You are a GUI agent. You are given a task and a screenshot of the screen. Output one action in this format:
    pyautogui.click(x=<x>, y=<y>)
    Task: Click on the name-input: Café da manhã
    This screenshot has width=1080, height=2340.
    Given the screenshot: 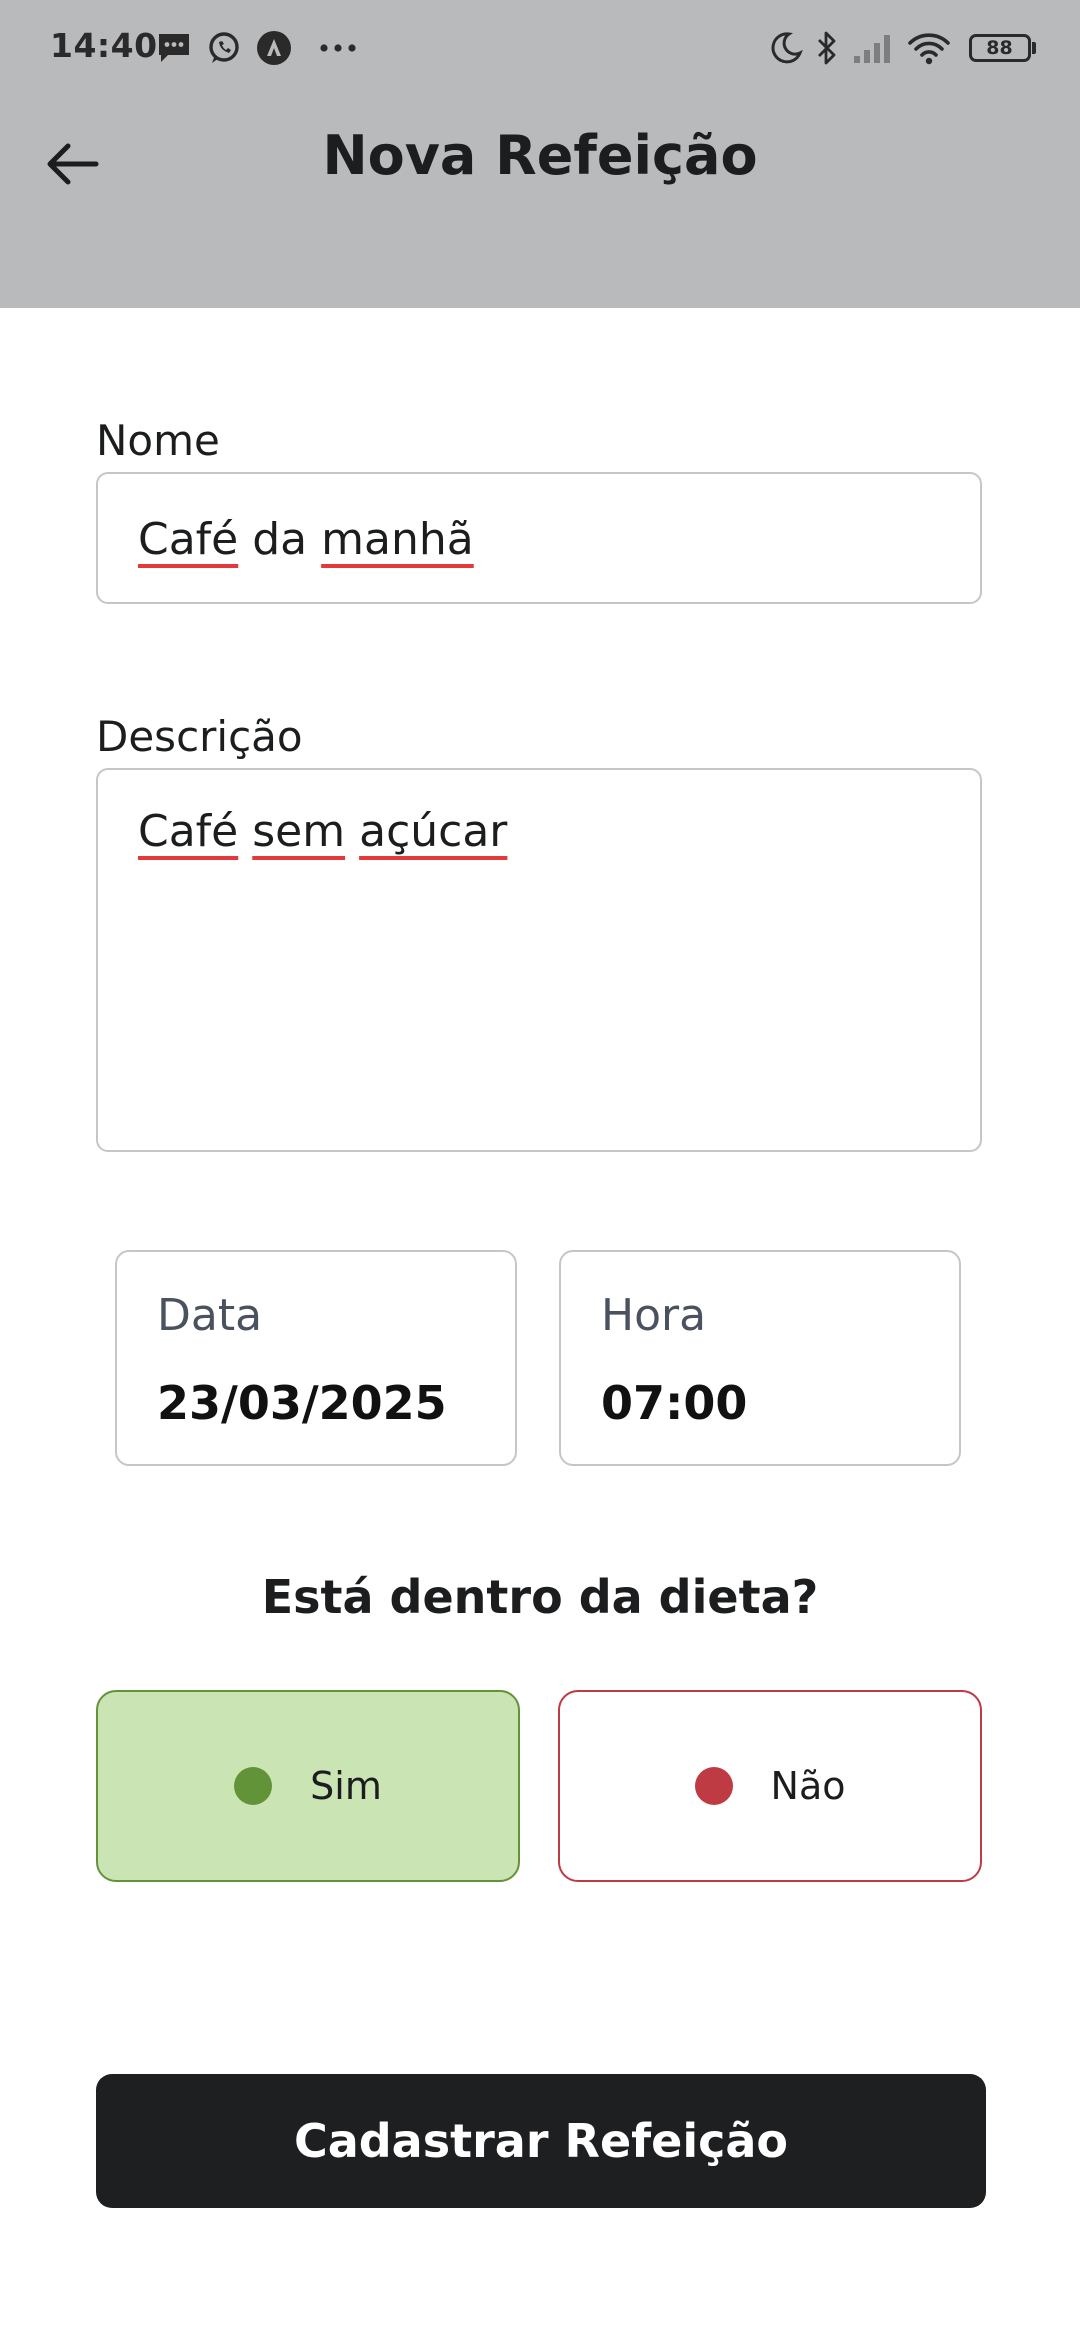 What is the action you would take?
    pyautogui.click(x=539, y=538)
    